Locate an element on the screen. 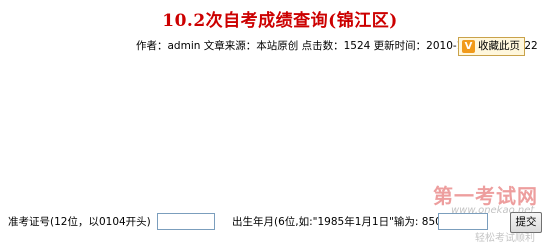 The image size is (560, 250). birth-date-label: 出生年月(6位,如:"1985年1月1日"输为: 850101) is located at coordinates (349, 222).